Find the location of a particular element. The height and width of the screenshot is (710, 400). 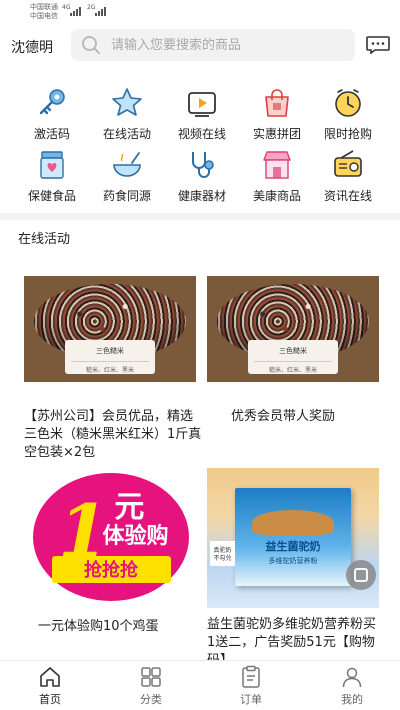

radio-icon is located at coordinates (348, 163).